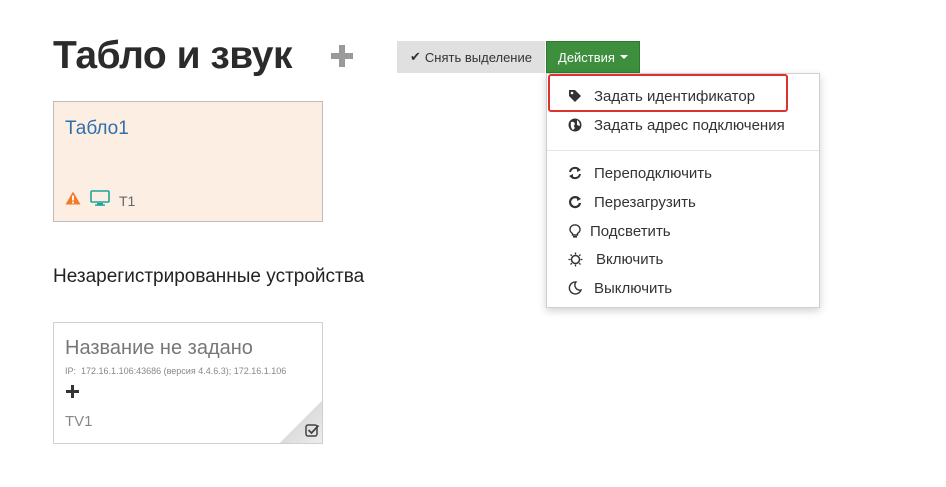  I want to click on actions-button: Действия, so click(593, 57).